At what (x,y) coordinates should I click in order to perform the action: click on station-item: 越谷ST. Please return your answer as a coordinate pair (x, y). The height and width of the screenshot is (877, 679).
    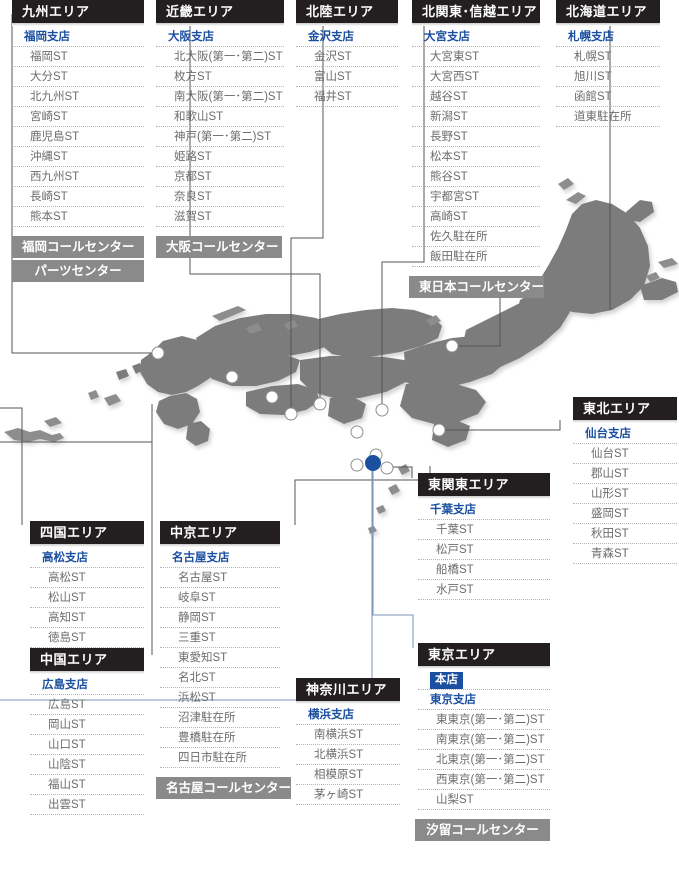
    Looking at the image, I should click on (476, 97).